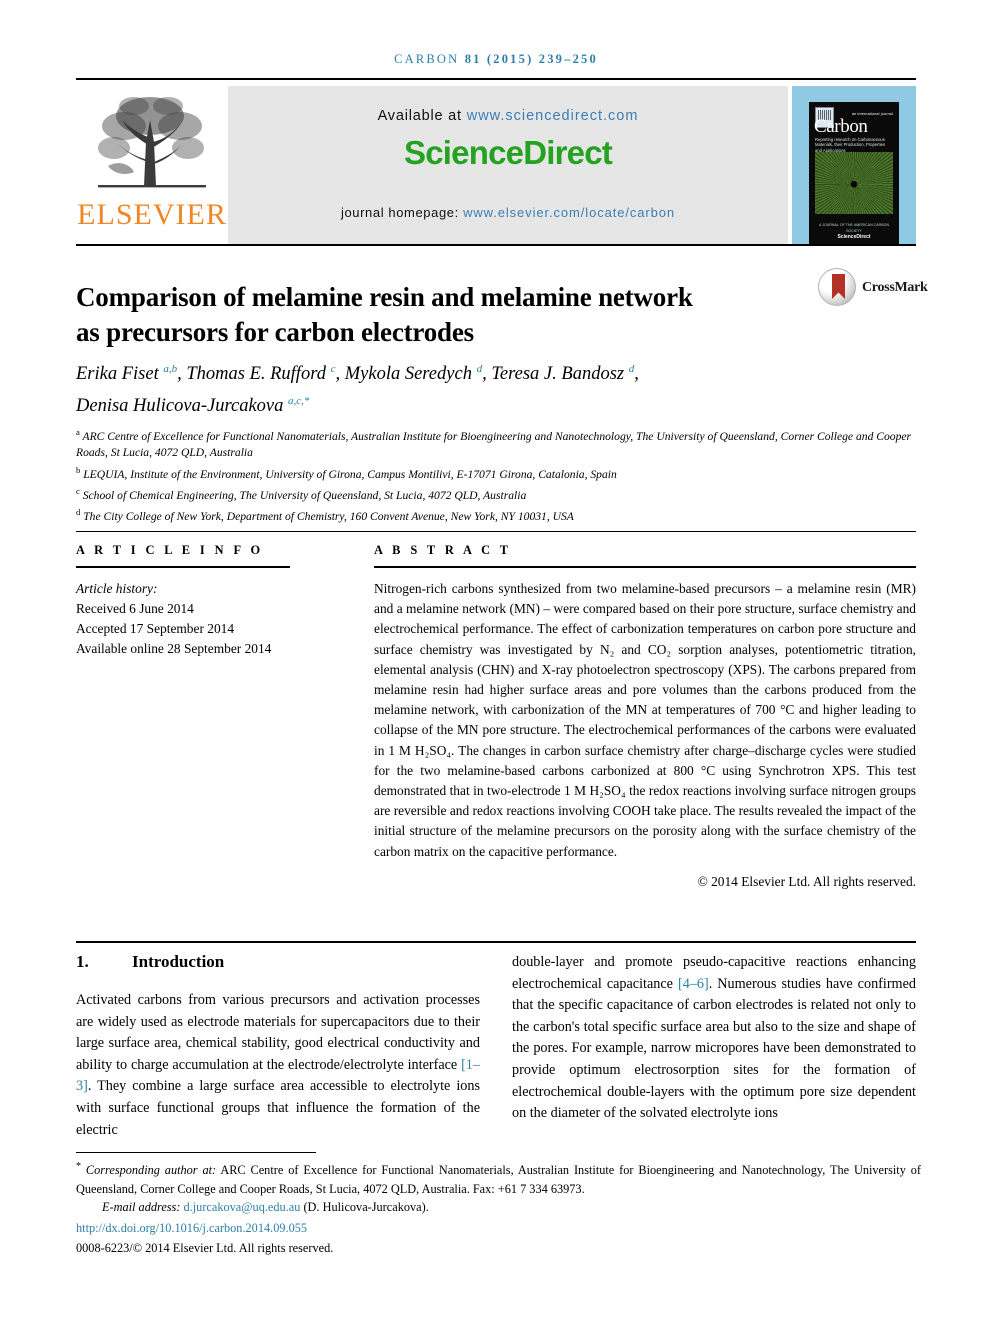 Image resolution: width=992 pixels, height=1323 pixels. I want to click on cover-footer-small: A JOURNAL OF THE AMERICAN CARBON SOCIETY, so click(854, 228).